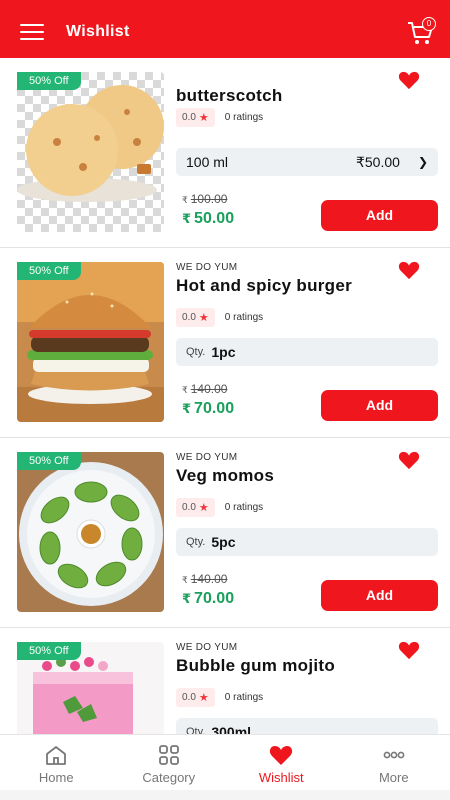  Describe the element at coordinates (422, 162) in the screenshot. I see `chevron-down-icon: ❯` at that location.